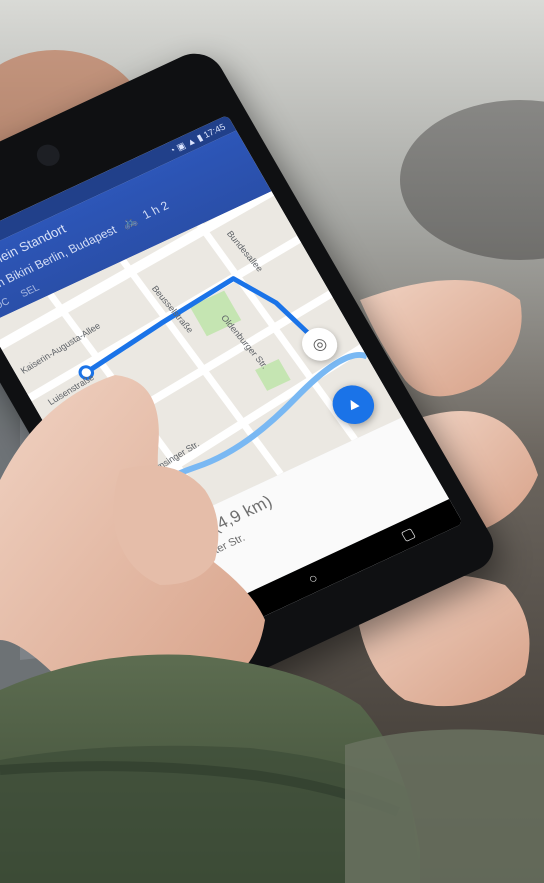 This screenshot has width=544, height=883. What do you see at coordinates (48, 155) in the screenshot?
I see `front-camera` at bounding box center [48, 155].